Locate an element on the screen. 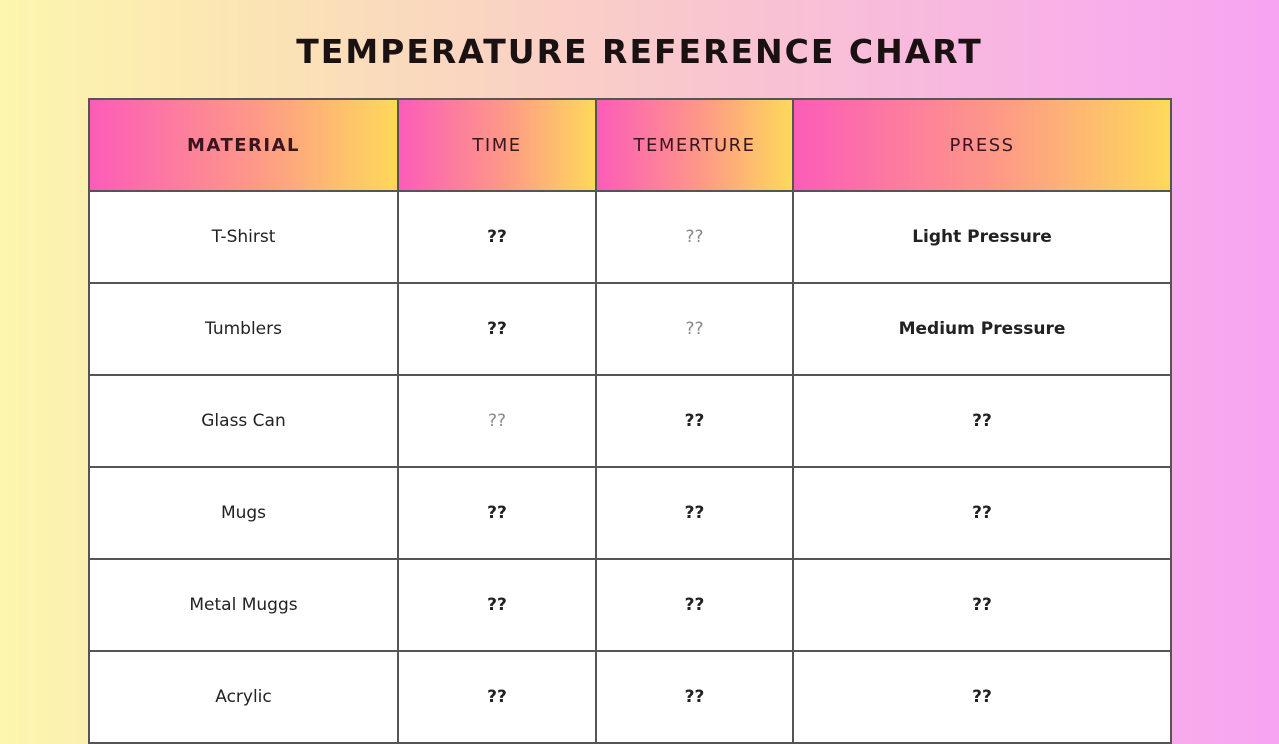 Image resolution: width=1279 pixels, height=744 pixels. header-press: PRESS is located at coordinates (982, 145).